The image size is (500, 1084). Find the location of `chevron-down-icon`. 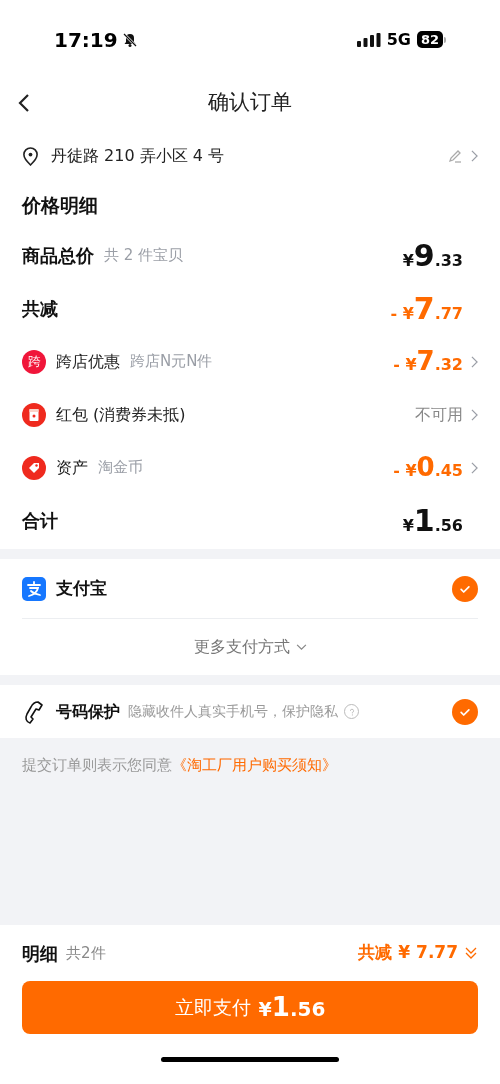

chevron-down-icon is located at coordinates (301, 647).